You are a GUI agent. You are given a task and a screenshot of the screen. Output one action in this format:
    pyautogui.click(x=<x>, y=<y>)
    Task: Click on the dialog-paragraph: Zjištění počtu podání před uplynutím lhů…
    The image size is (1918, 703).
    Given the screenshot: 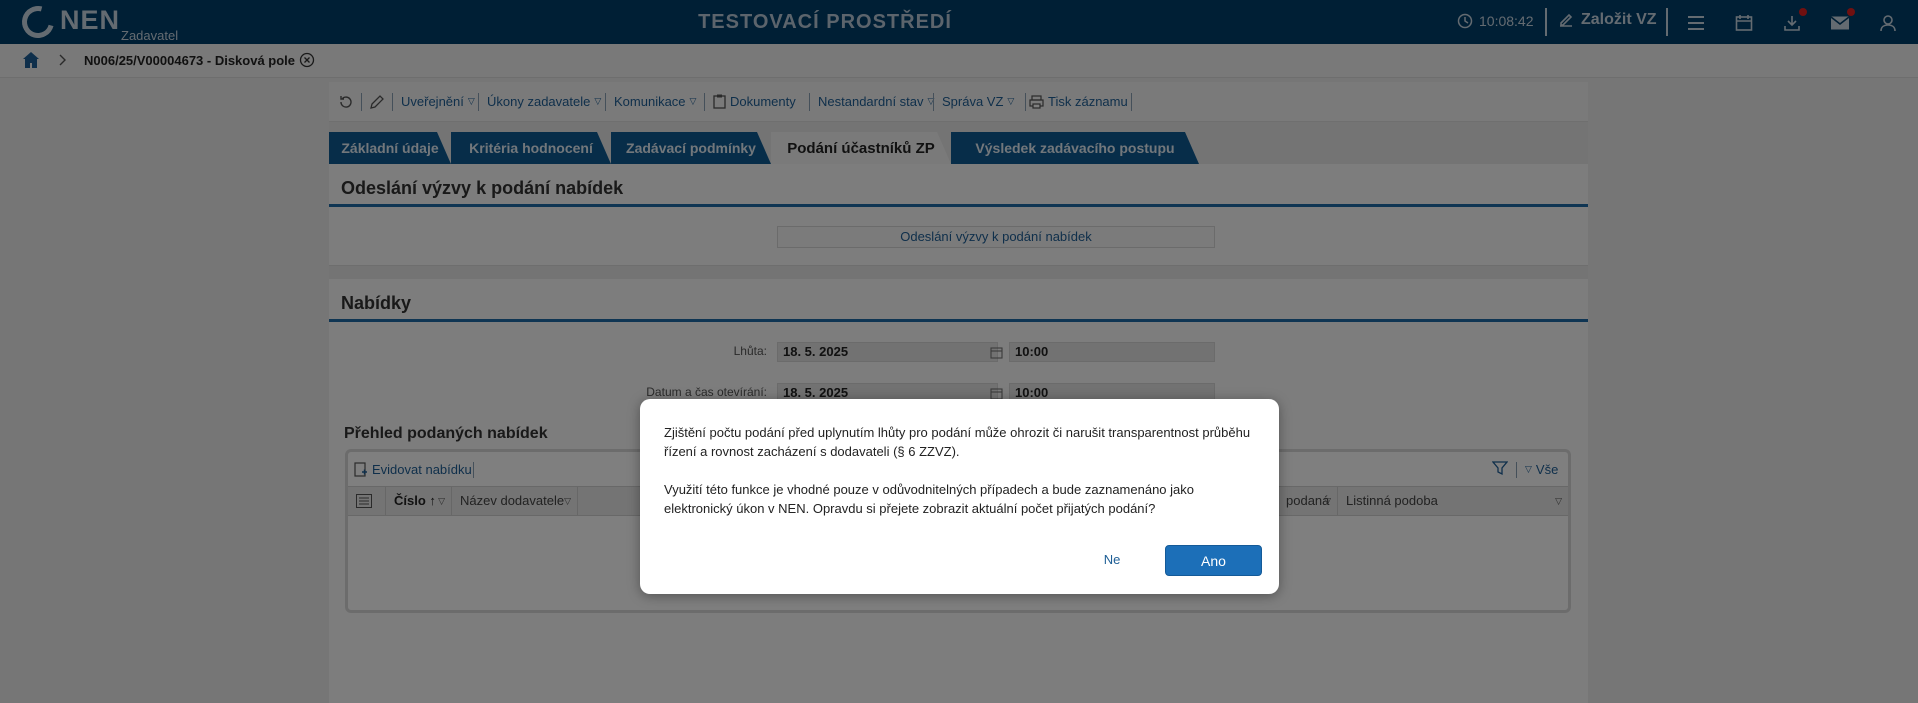 What is the action you would take?
    pyautogui.click(x=957, y=442)
    